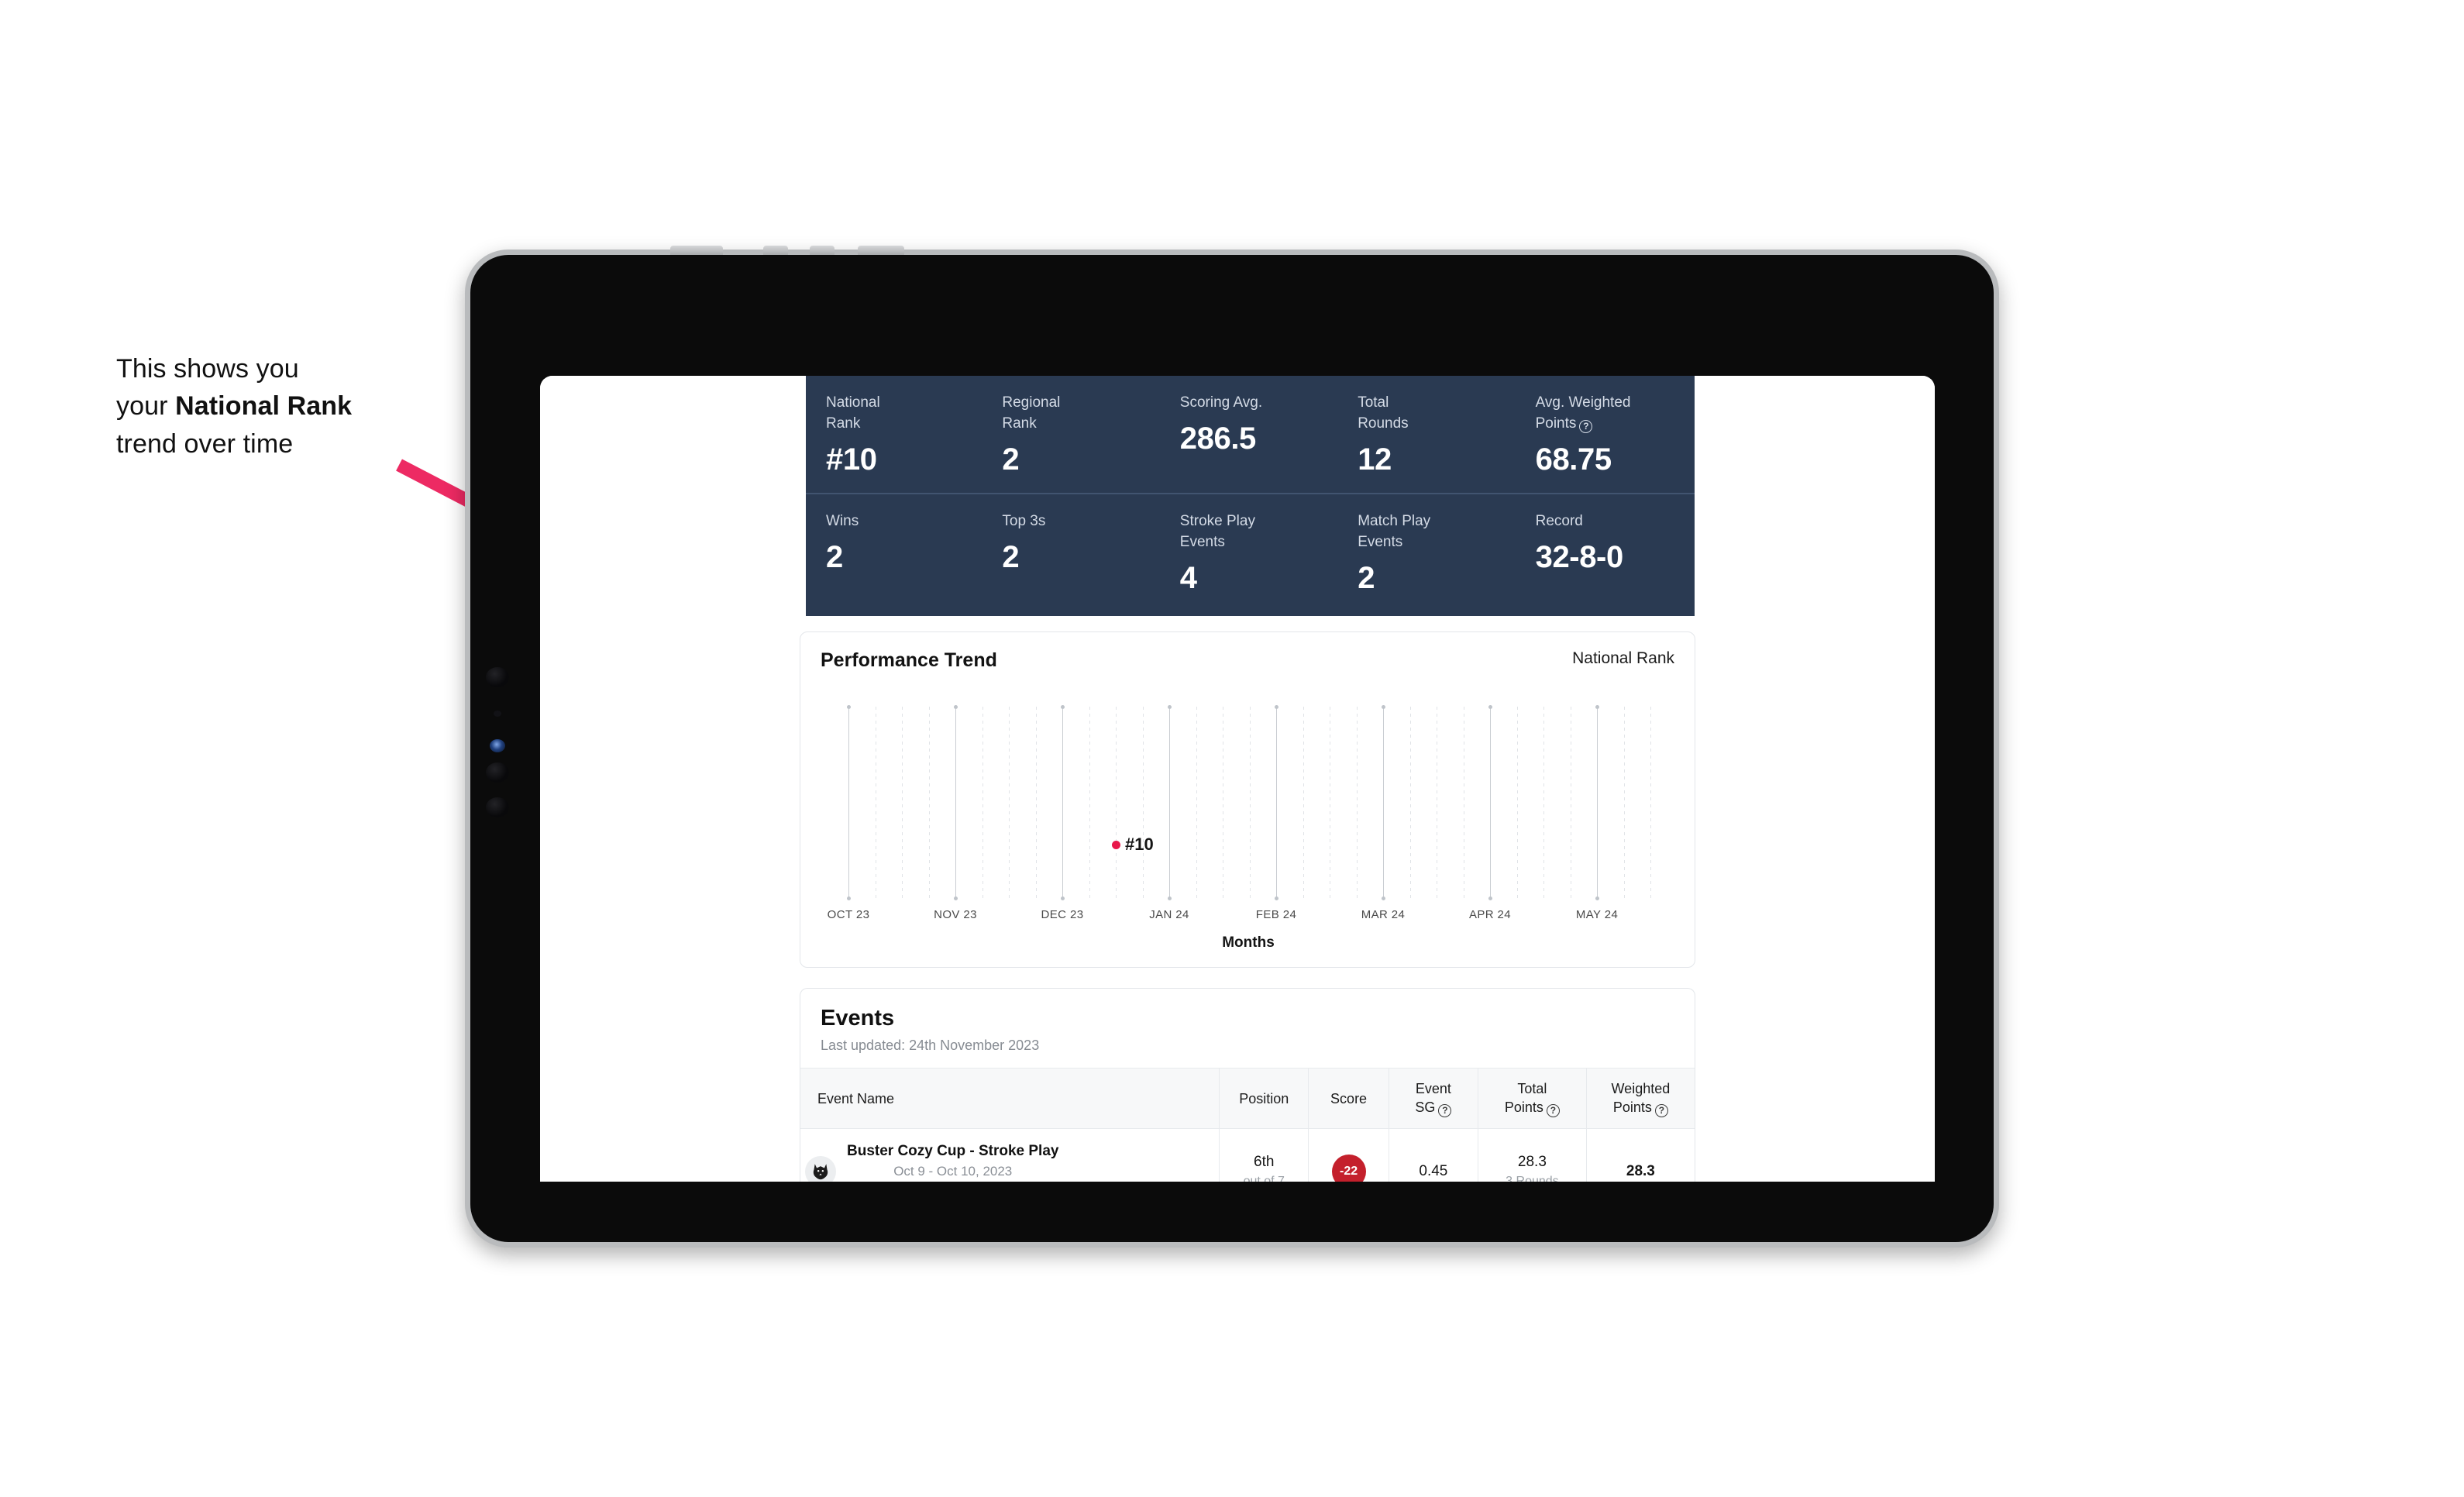 This screenshot has width=2464, height=1497. I want to click on event-name: Buster Cozy Cup - Stroke Play, so click(953, 1151).